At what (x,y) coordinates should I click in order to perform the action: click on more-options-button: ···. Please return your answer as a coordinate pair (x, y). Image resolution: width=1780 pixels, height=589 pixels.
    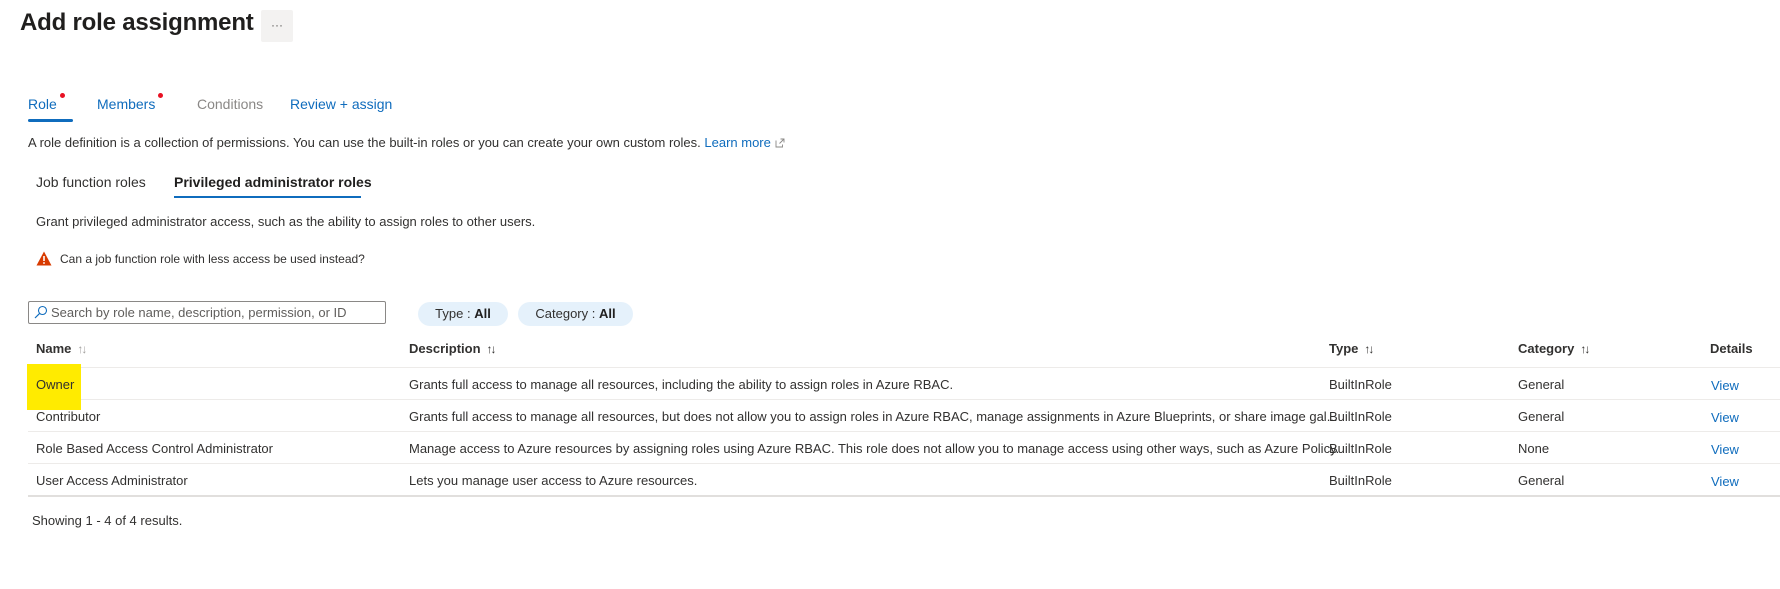
    Looking at the image, I should click on (277, 26).